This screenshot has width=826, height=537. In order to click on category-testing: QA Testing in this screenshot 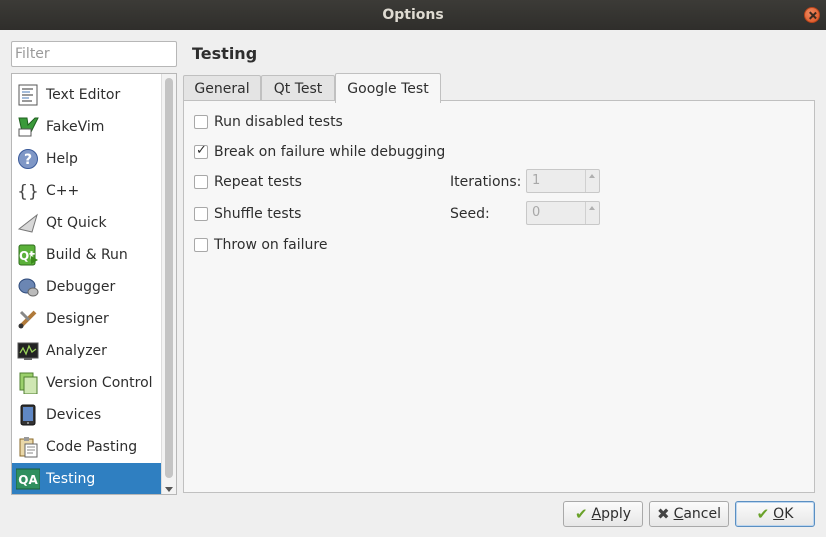, I will do `click(87, 478)`.